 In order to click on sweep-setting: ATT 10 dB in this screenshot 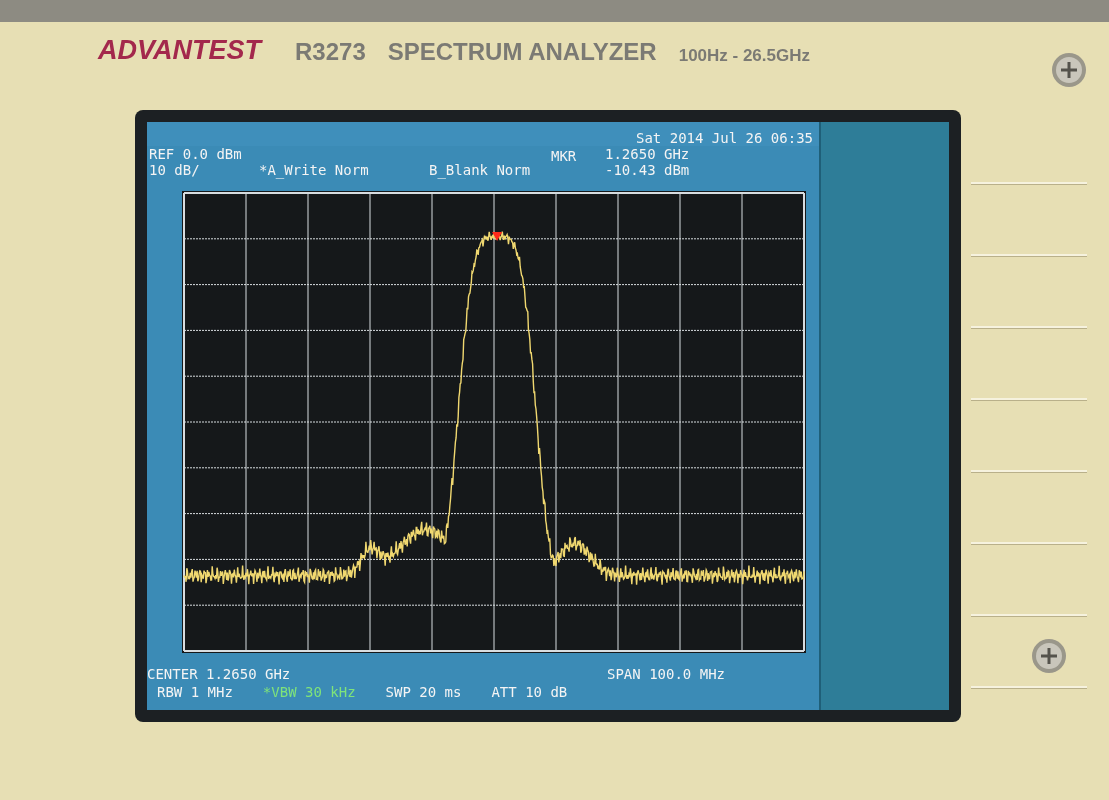, I will do `click(529, 692)`.